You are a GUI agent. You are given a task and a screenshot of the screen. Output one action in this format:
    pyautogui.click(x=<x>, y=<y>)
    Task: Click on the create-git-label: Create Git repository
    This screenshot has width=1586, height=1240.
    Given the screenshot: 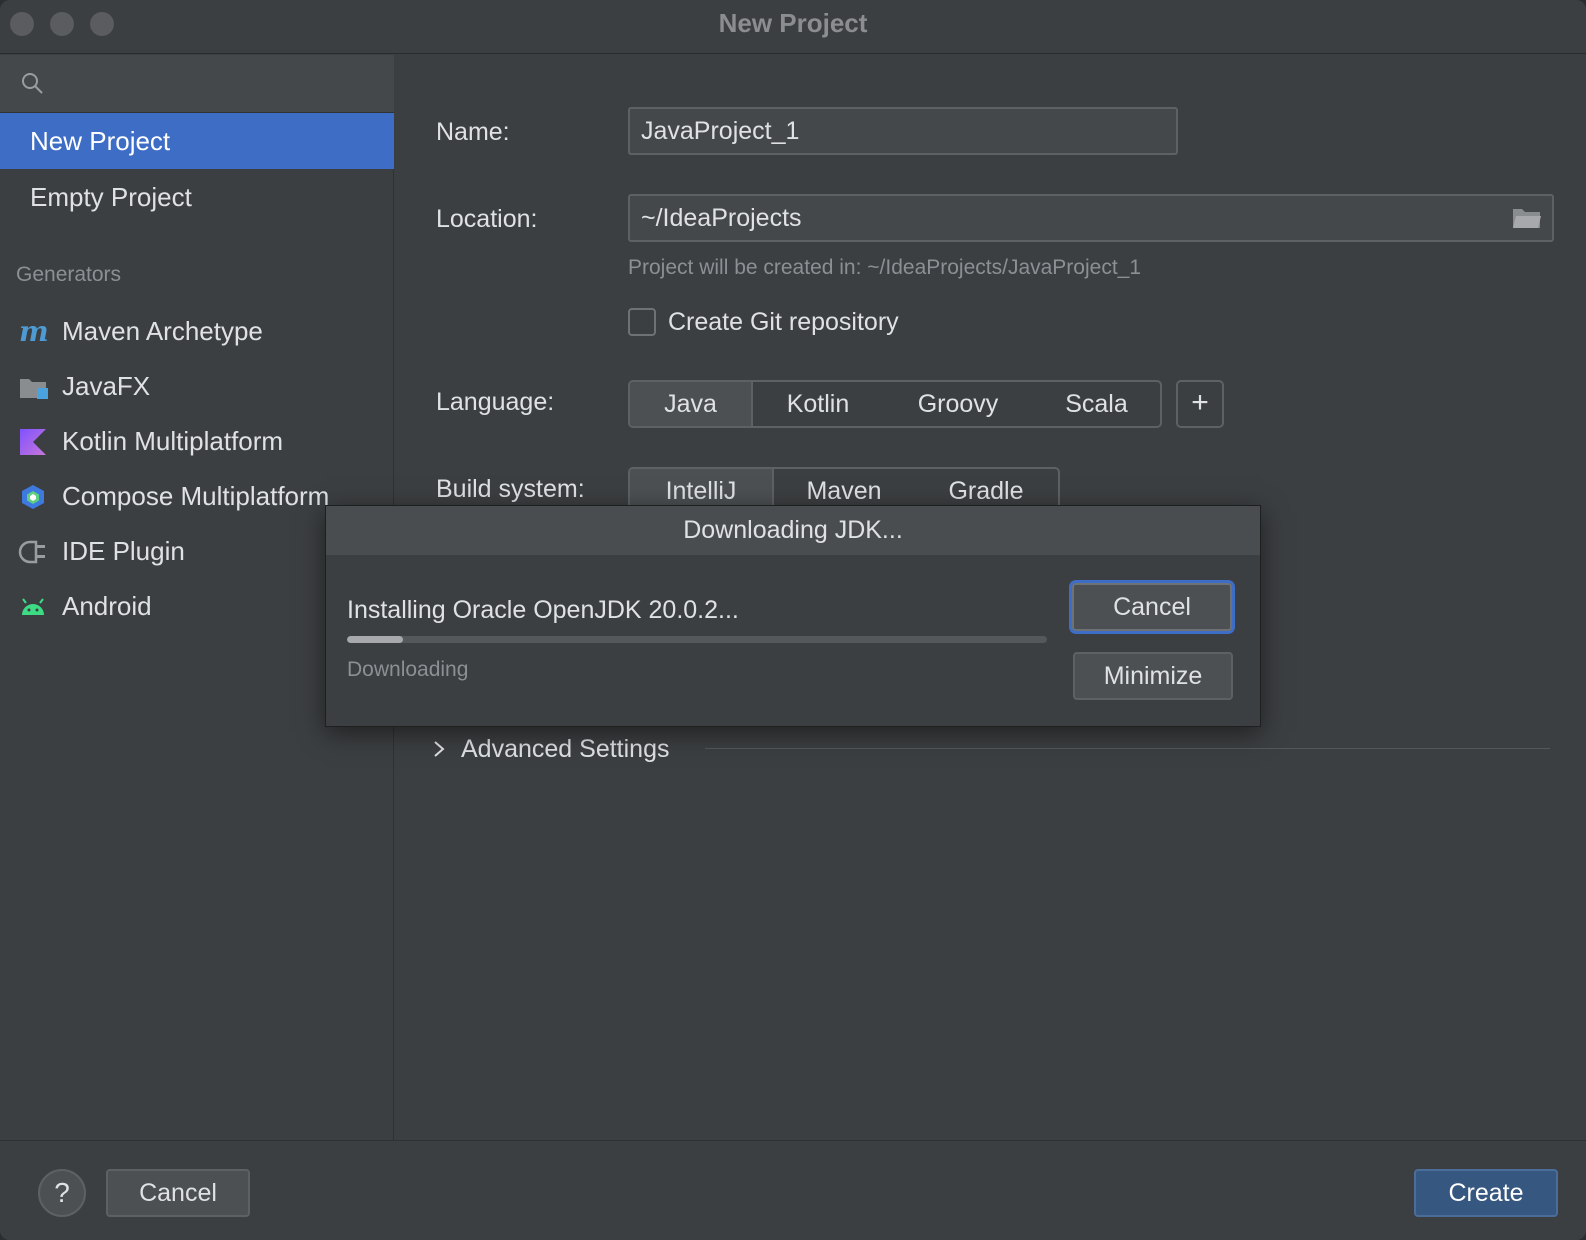 What is the action you would take?
    pyautogui.click(x=783, y=322)
    